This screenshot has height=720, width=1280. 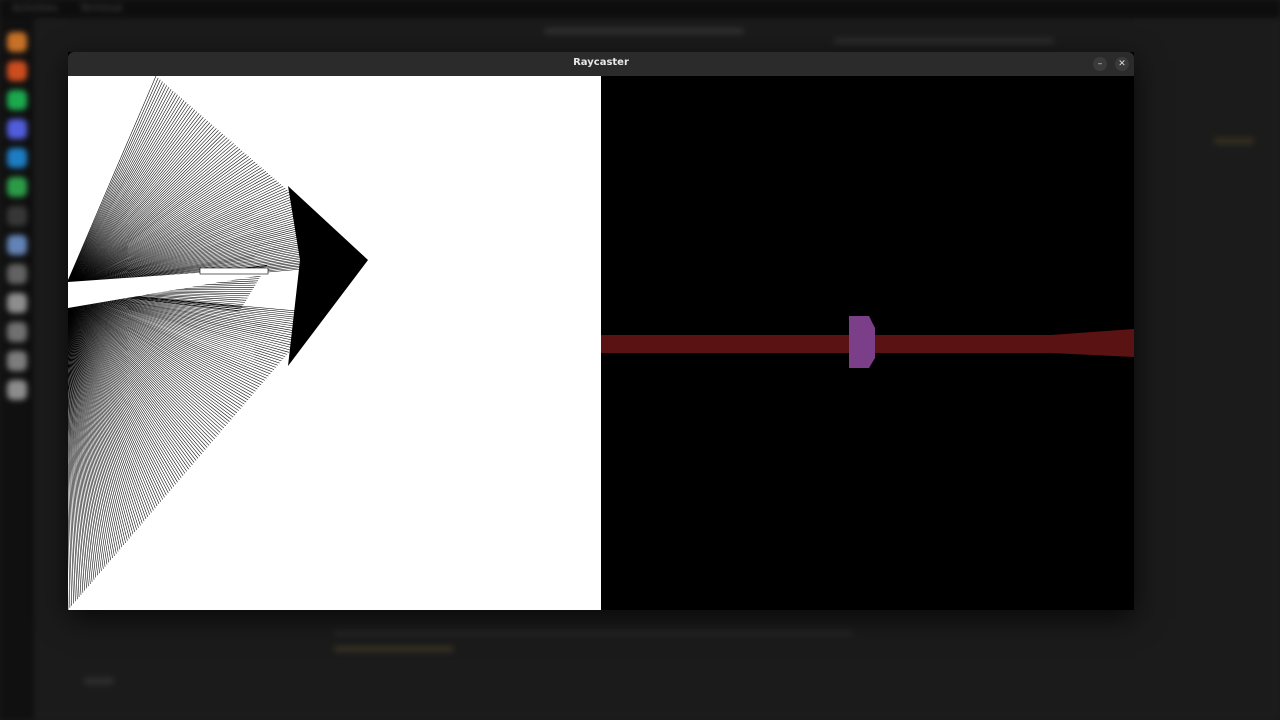 What do you see at coordinates (17, 42) in the screenshot?
I see `browser-icon` at bounding box center [17, 42].